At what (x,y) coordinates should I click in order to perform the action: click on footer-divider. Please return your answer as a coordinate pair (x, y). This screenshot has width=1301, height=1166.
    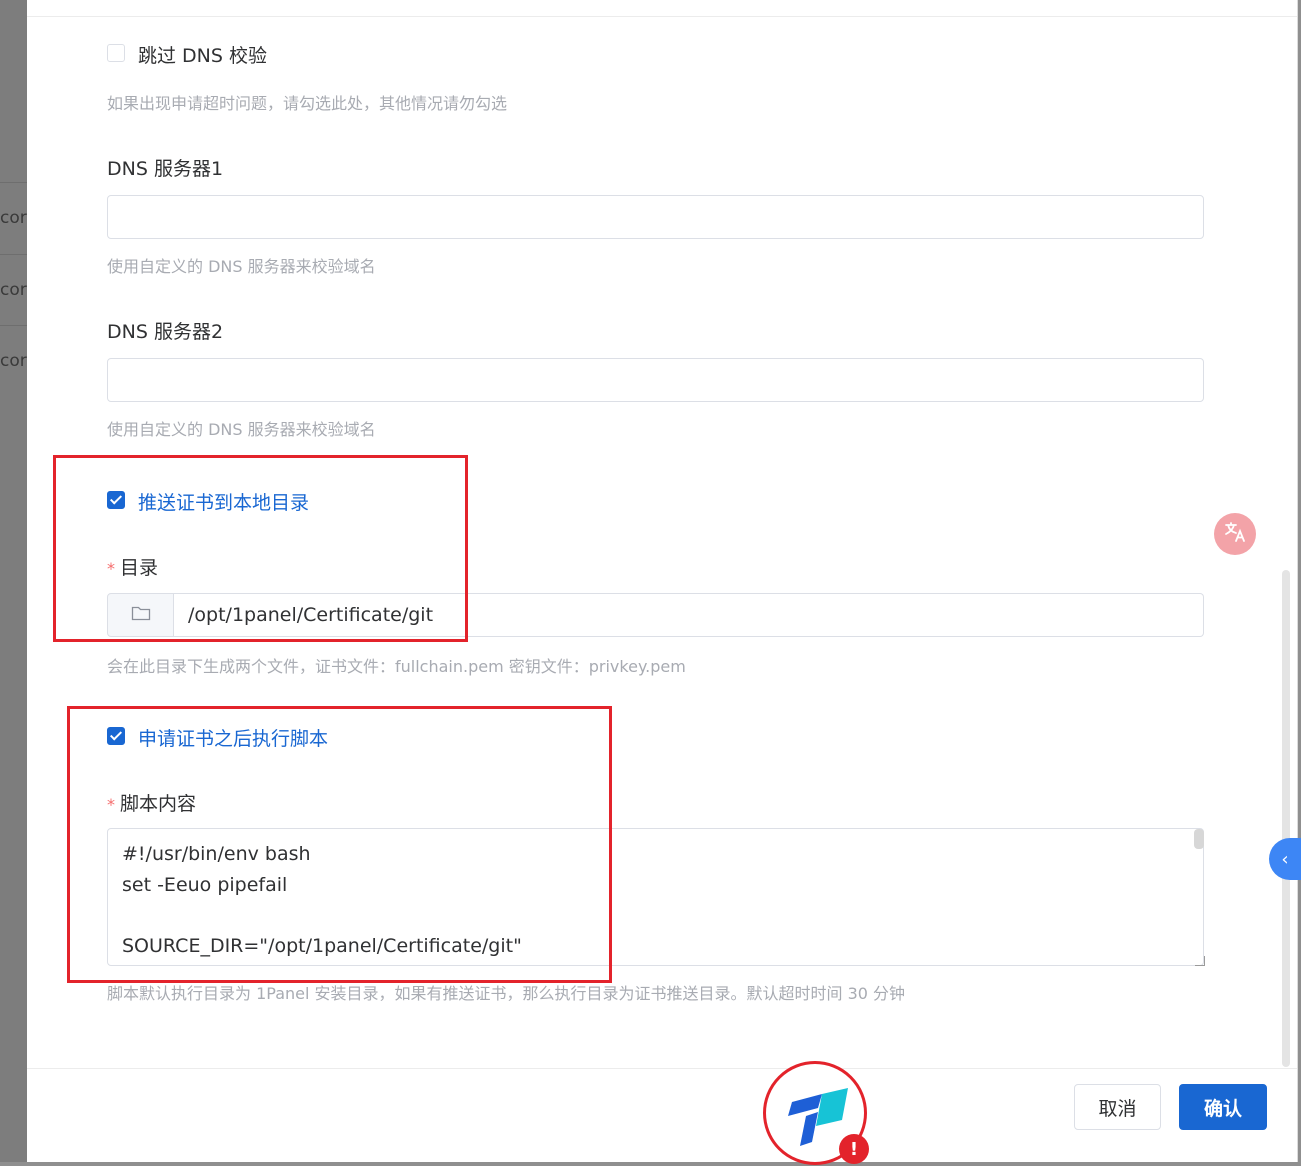
    Looking at the image, I should click on (662, 1068).